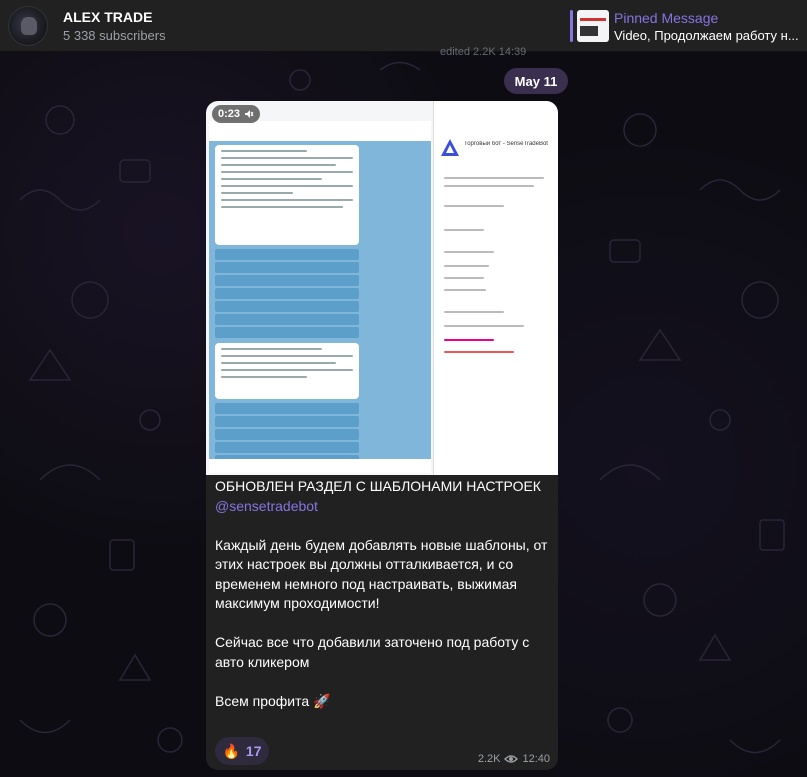 Image resolution: width=807 pixels, height=777 pixels. What do you see at coordinates (450, 147) in the screenshot?
I see `bot-logo-icon` at bounding box center [450, 147].